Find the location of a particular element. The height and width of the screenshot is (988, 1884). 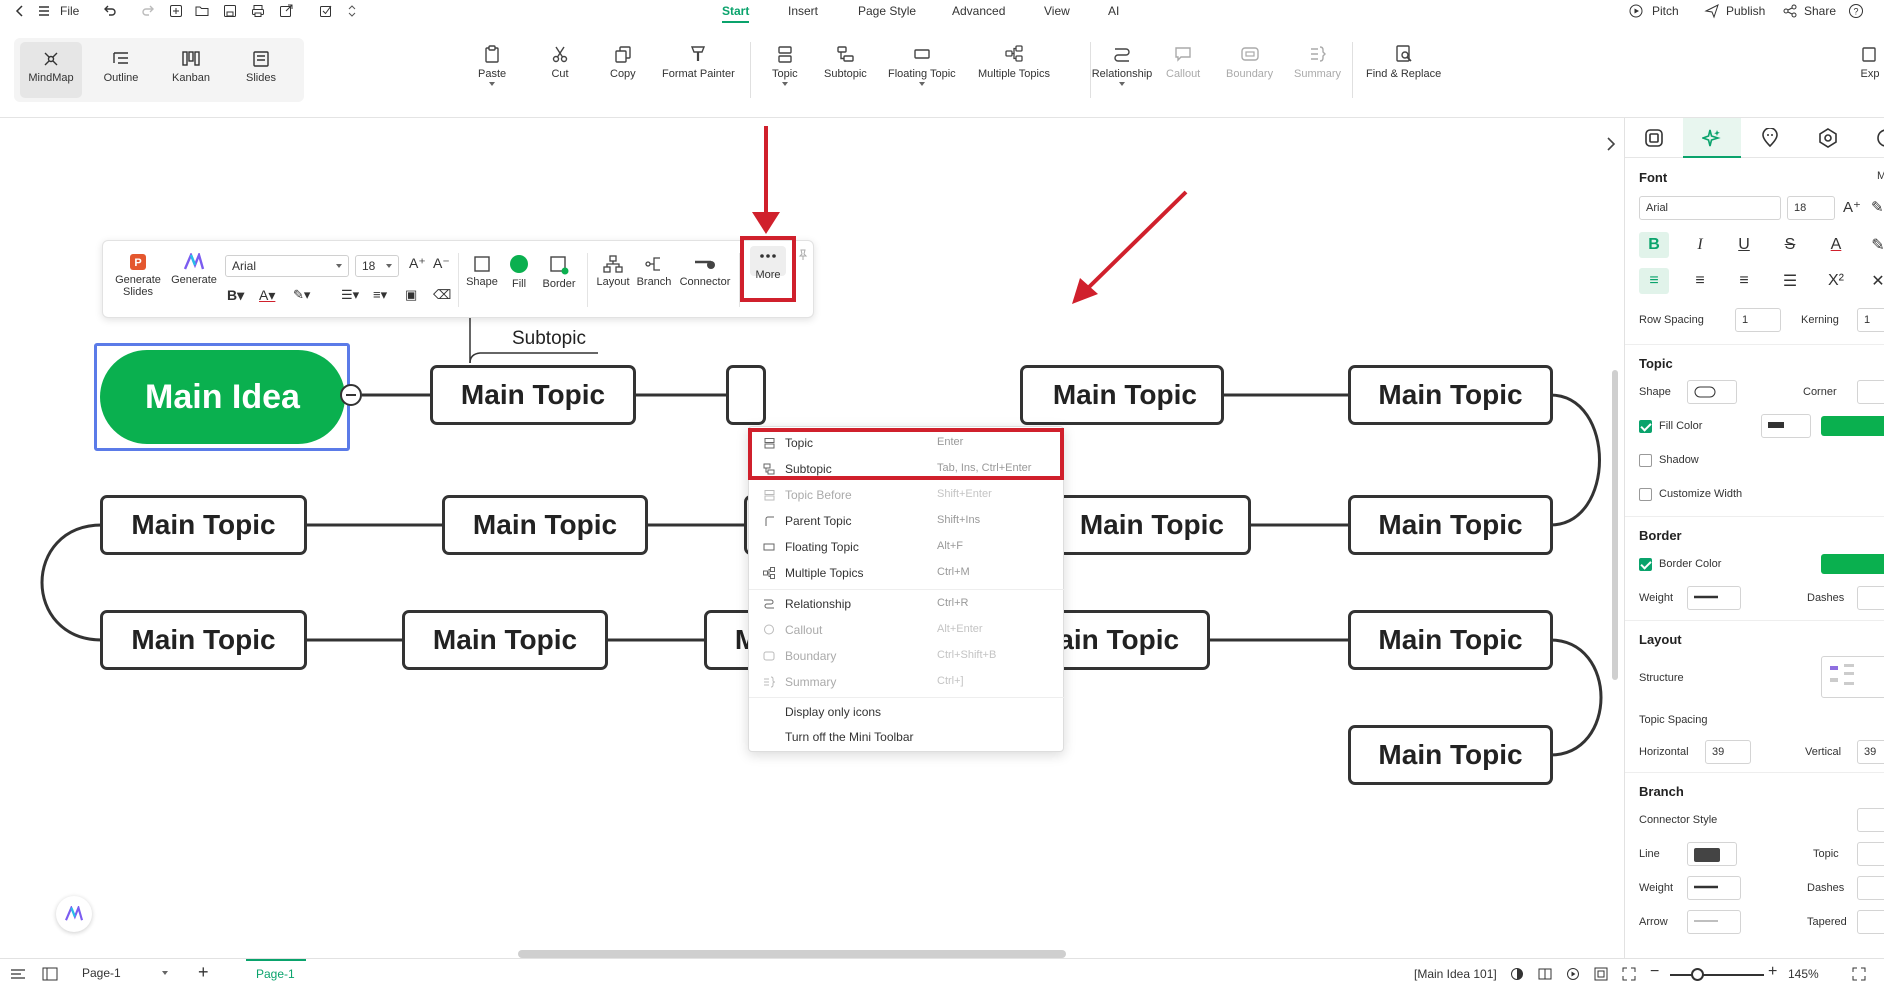

underline-icon: U is located at coordinates (1744, 245).